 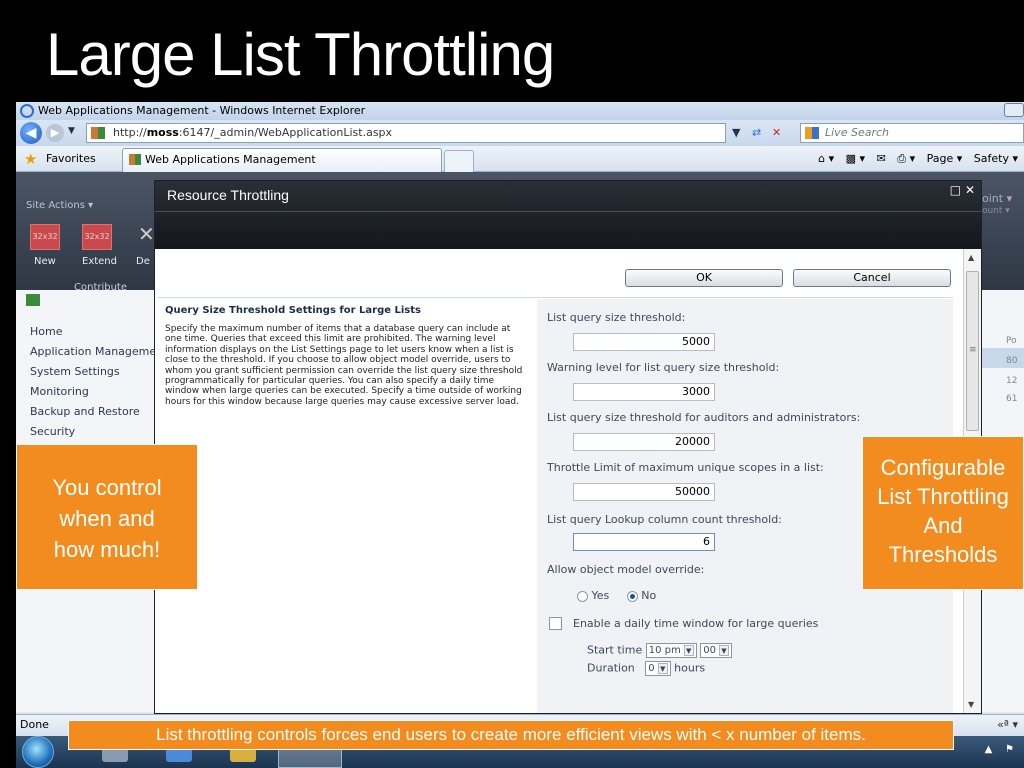 I want to click on print-icon: ⎙ ▾, so click(x=906, y=158).